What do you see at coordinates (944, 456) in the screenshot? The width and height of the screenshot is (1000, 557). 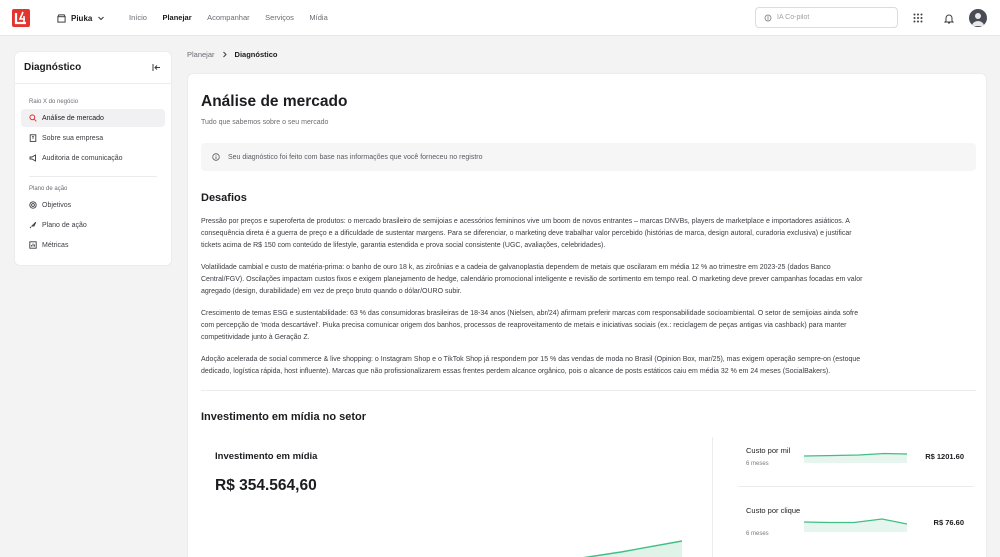 I see `metric-value: R$ 1201.60` at bounding box center [944, 456].